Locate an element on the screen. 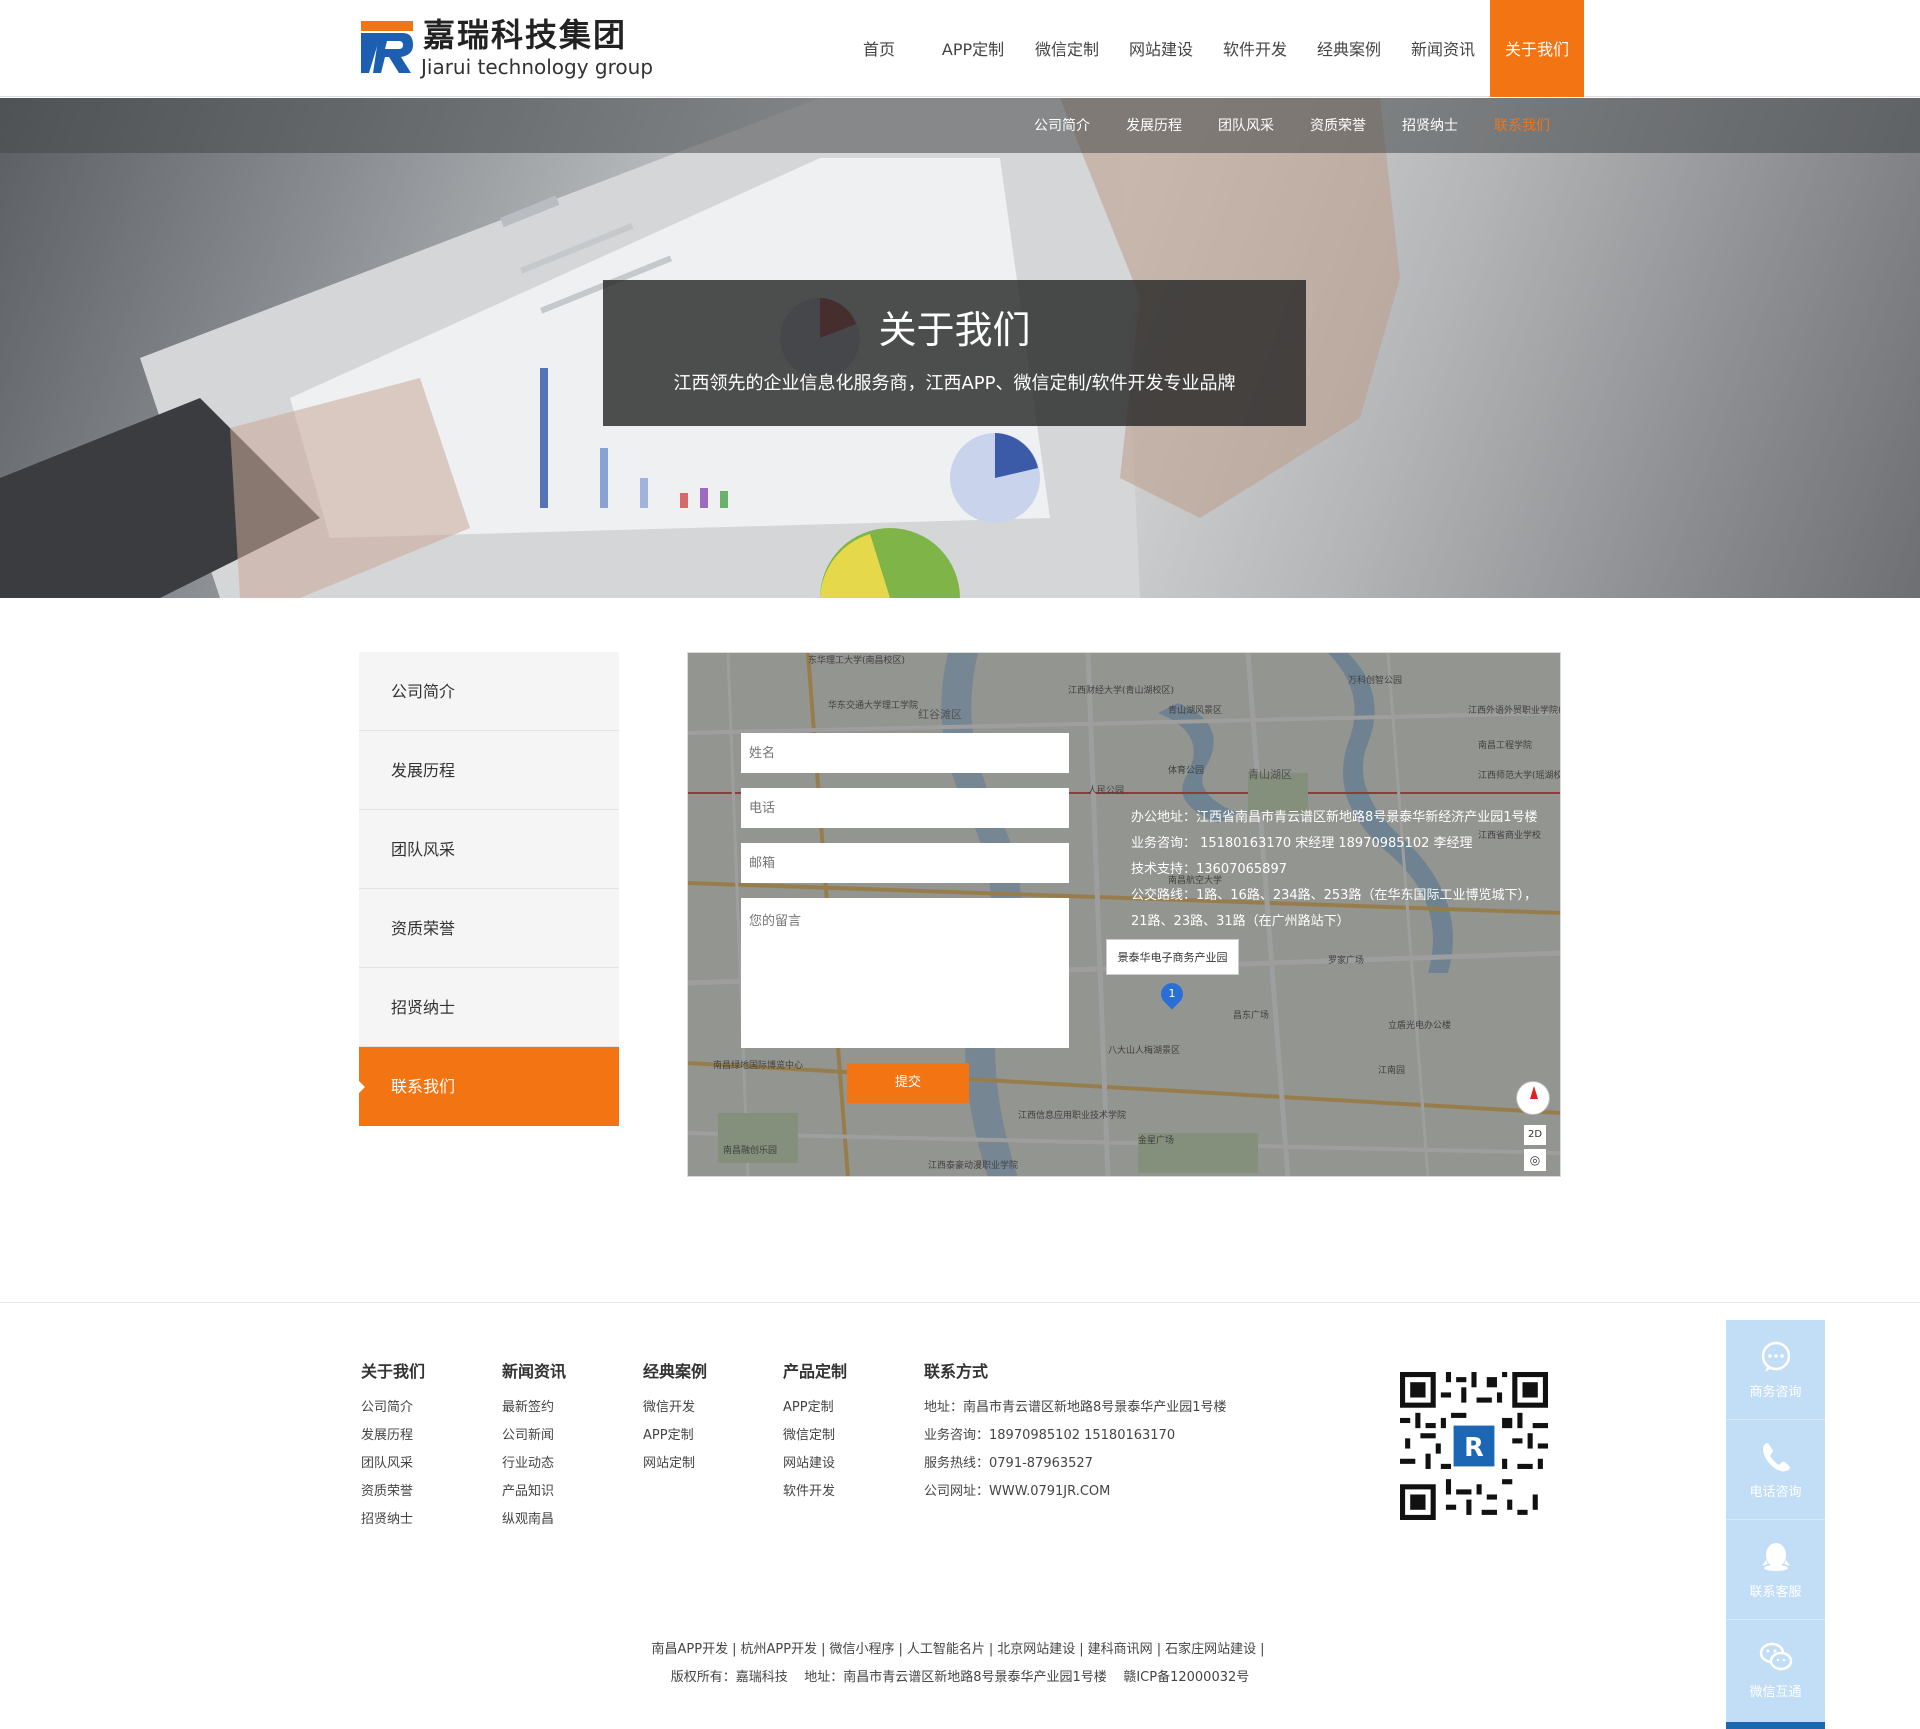  name-input is located at coordinates (905, 753).